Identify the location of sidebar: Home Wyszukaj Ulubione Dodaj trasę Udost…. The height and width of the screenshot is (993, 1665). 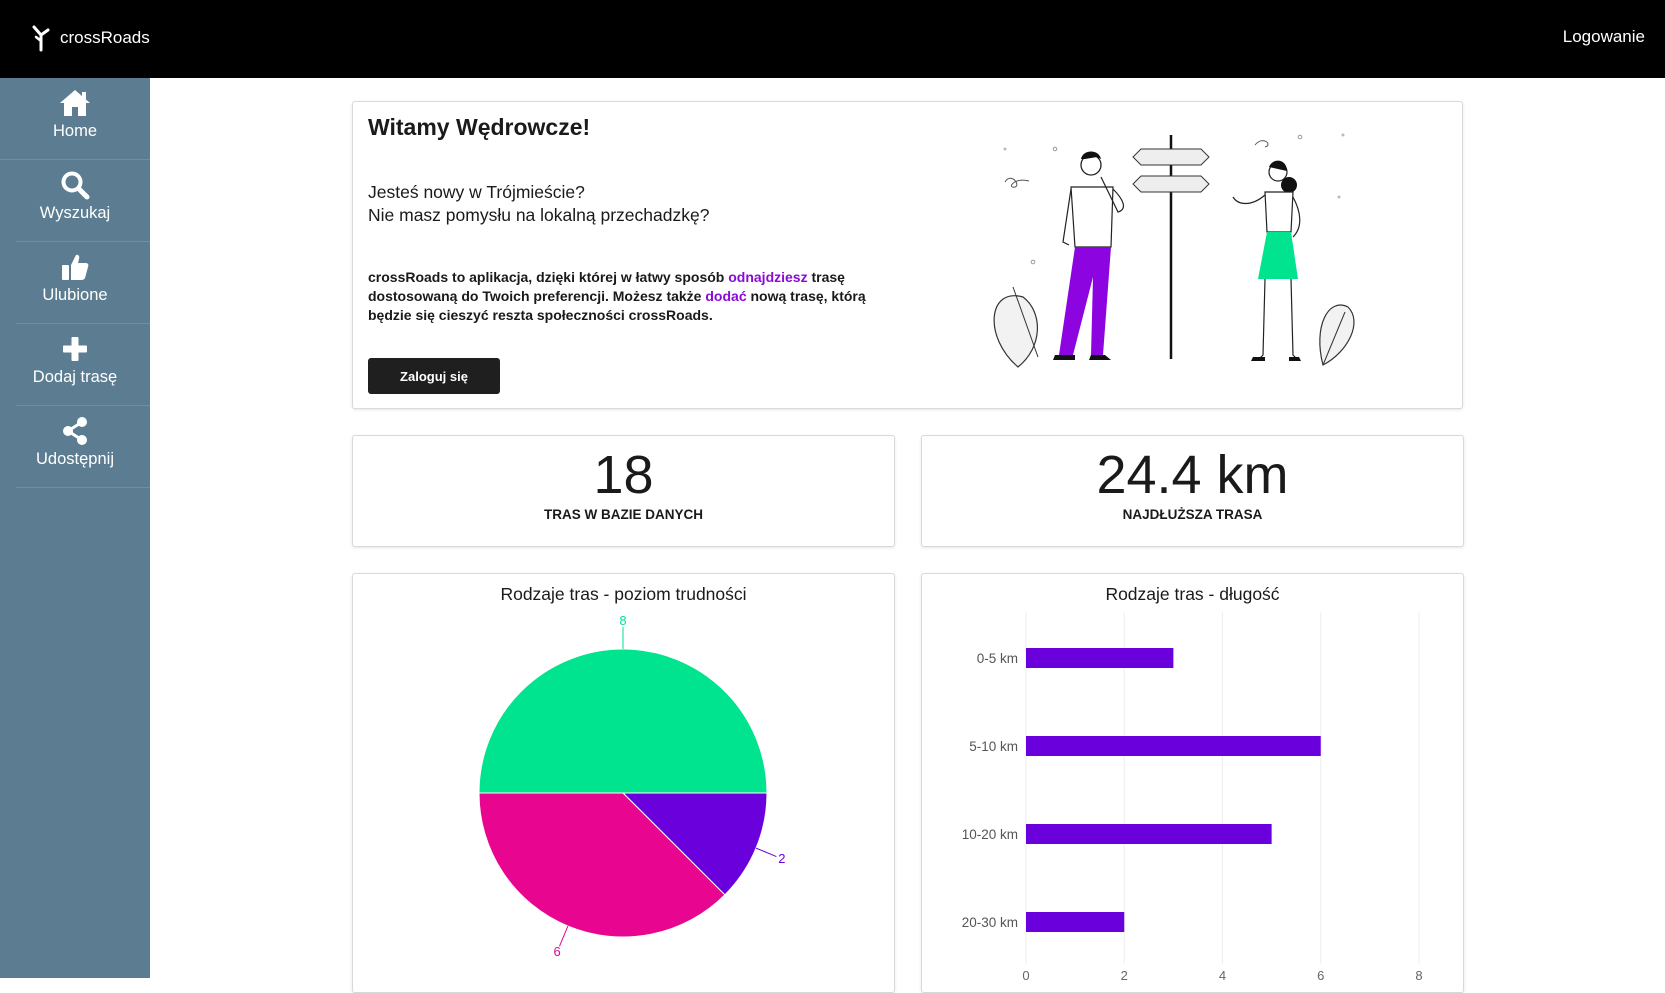
(75, 528).